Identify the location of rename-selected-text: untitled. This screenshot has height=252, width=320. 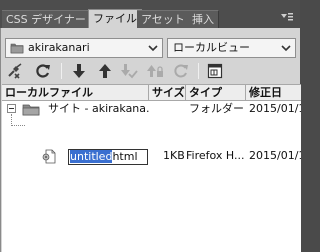
(91, 156).